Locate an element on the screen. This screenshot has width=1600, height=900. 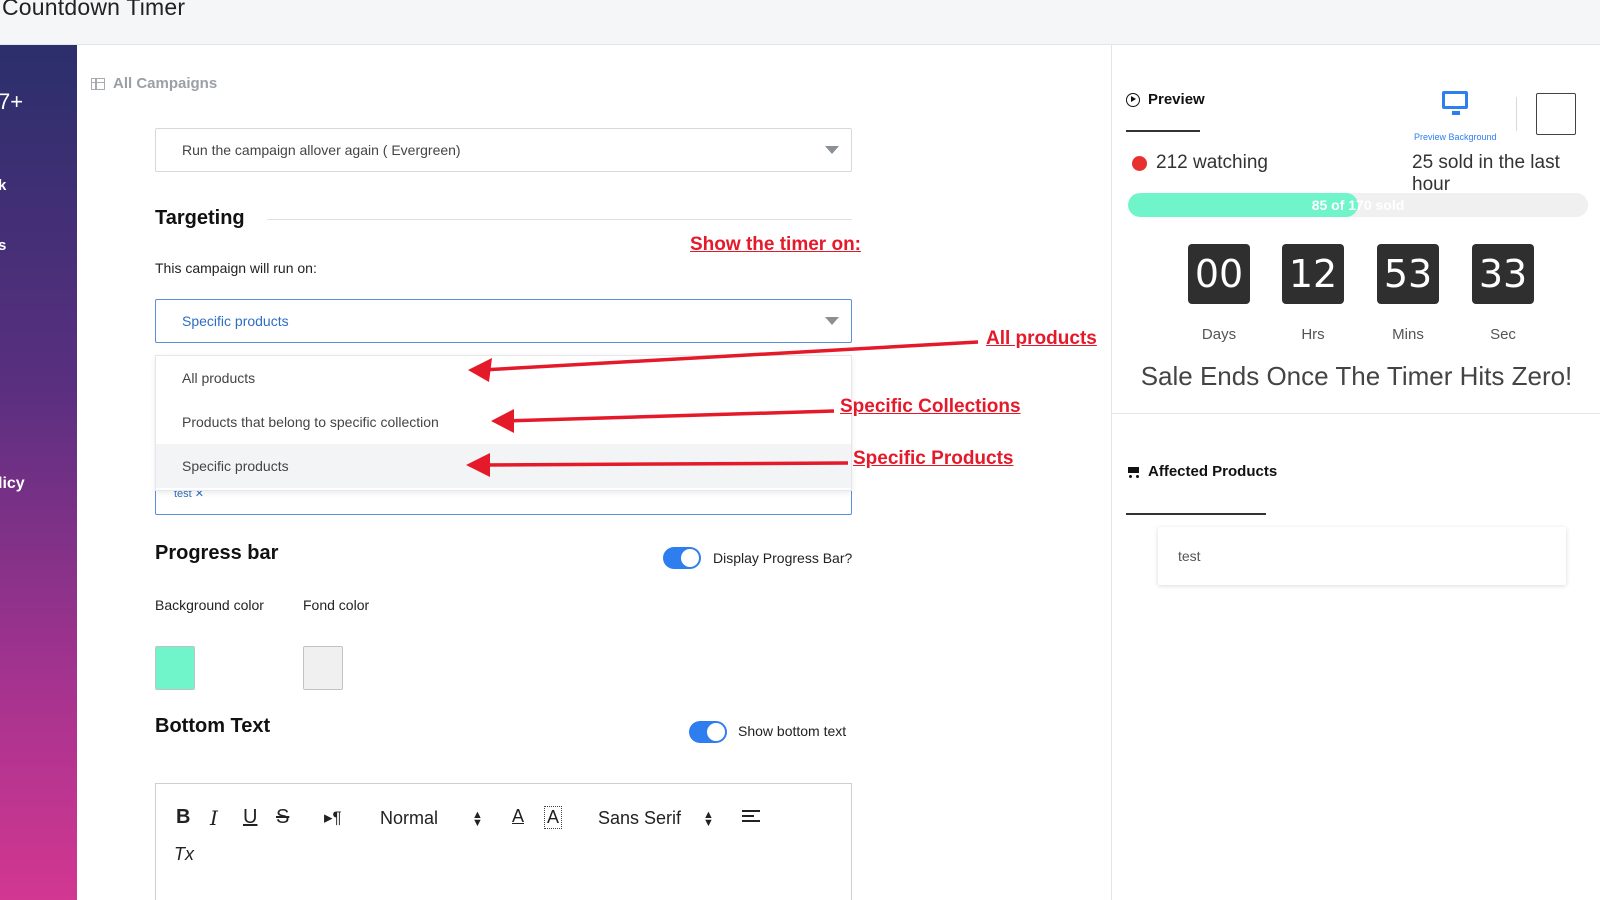
arrow-head-specific-collections is located at coordinates (502, 421).